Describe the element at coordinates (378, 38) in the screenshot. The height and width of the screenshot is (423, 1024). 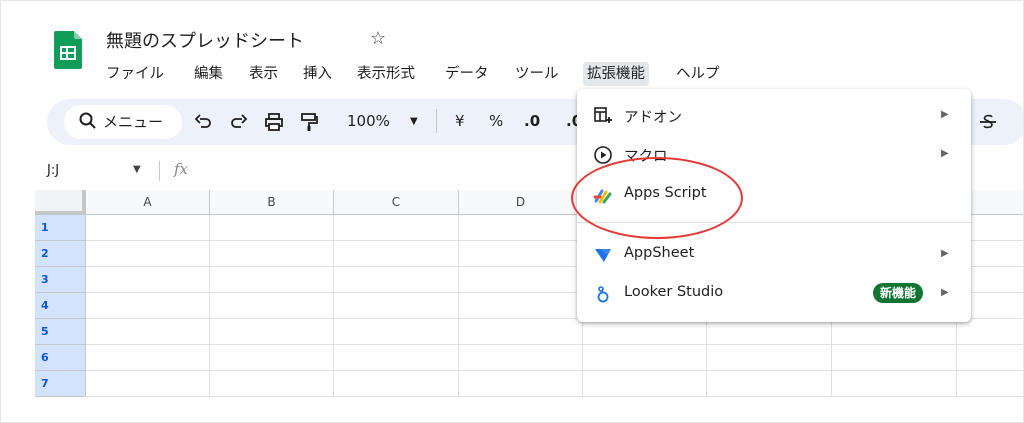
I see `star-icon: ☆` at that location.